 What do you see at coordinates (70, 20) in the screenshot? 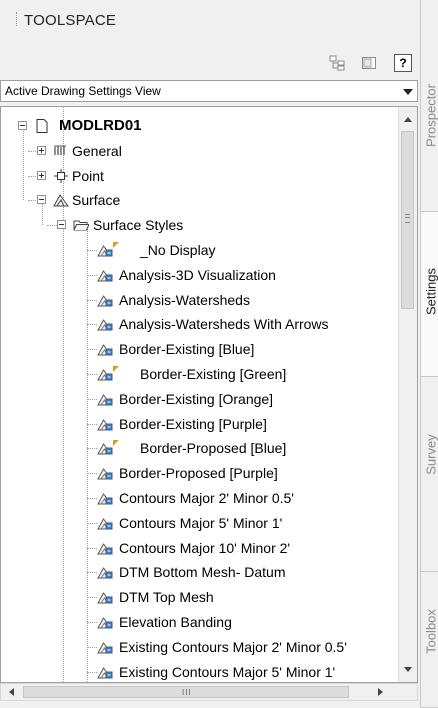
I see `palette-title: TOOLSPACE` at bounding box center [70, 20].